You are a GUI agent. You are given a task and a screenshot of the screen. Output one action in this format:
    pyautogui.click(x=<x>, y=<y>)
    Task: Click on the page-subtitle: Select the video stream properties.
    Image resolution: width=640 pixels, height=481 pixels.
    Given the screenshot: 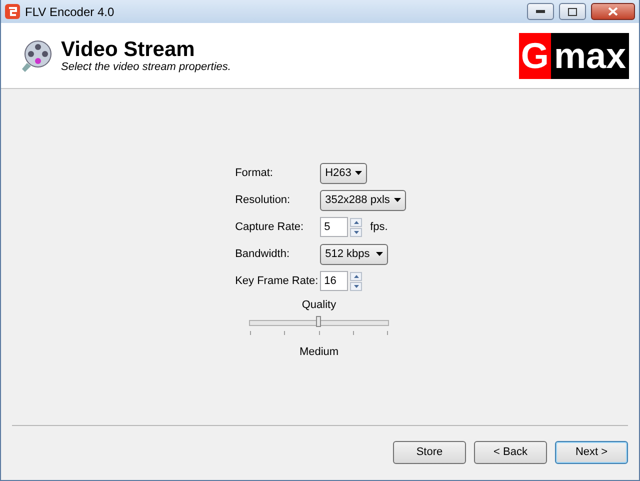 What is the action you would take?
    pyautogui.click(x=146, y=66)
    